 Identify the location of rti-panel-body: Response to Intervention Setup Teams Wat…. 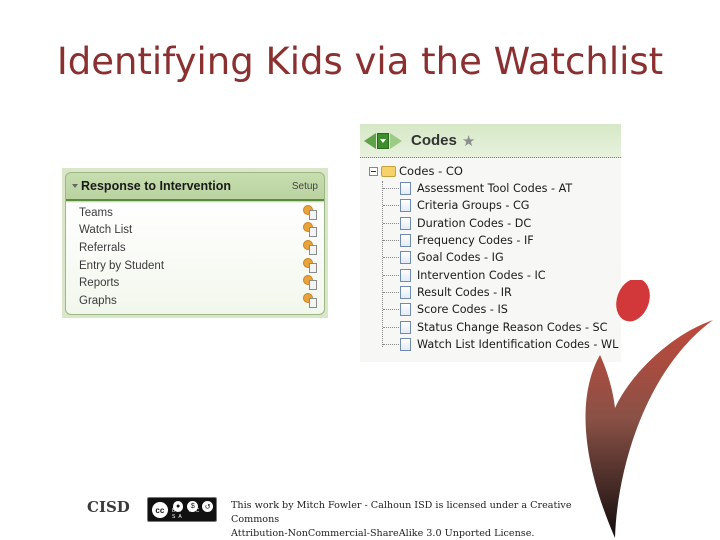
(195, 243).